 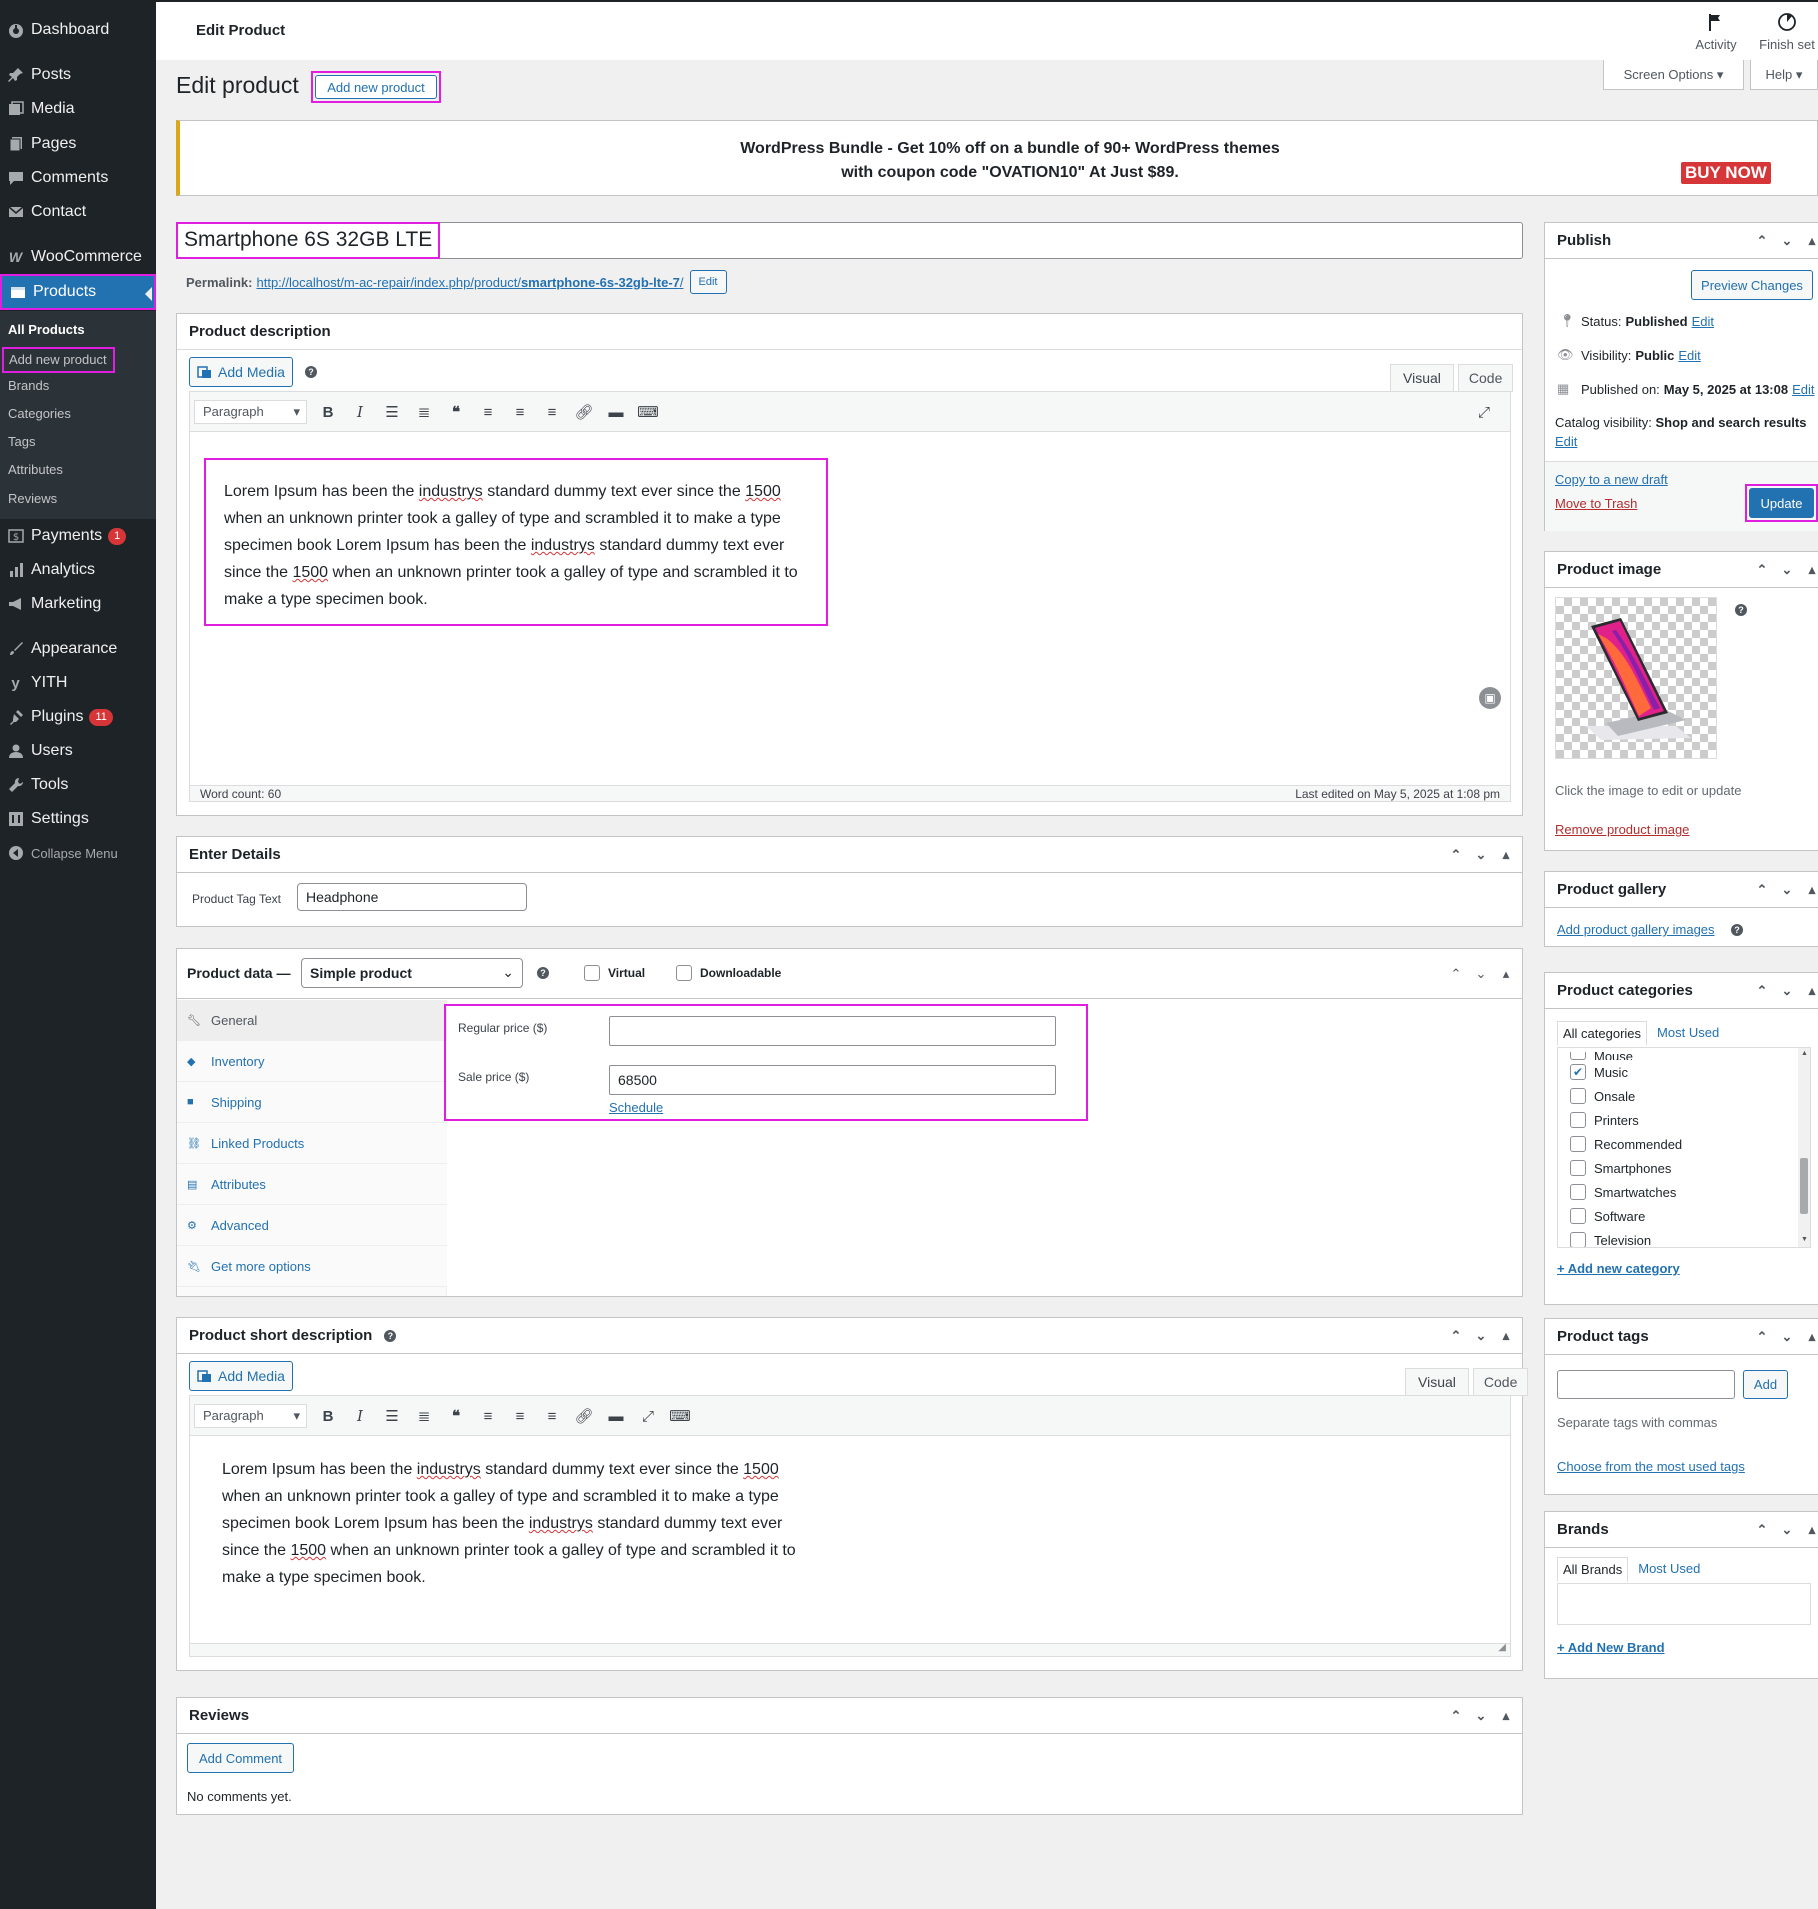 I want to click on catalog-visibility-edit-link: Edit, so click(x=1566, y=441).